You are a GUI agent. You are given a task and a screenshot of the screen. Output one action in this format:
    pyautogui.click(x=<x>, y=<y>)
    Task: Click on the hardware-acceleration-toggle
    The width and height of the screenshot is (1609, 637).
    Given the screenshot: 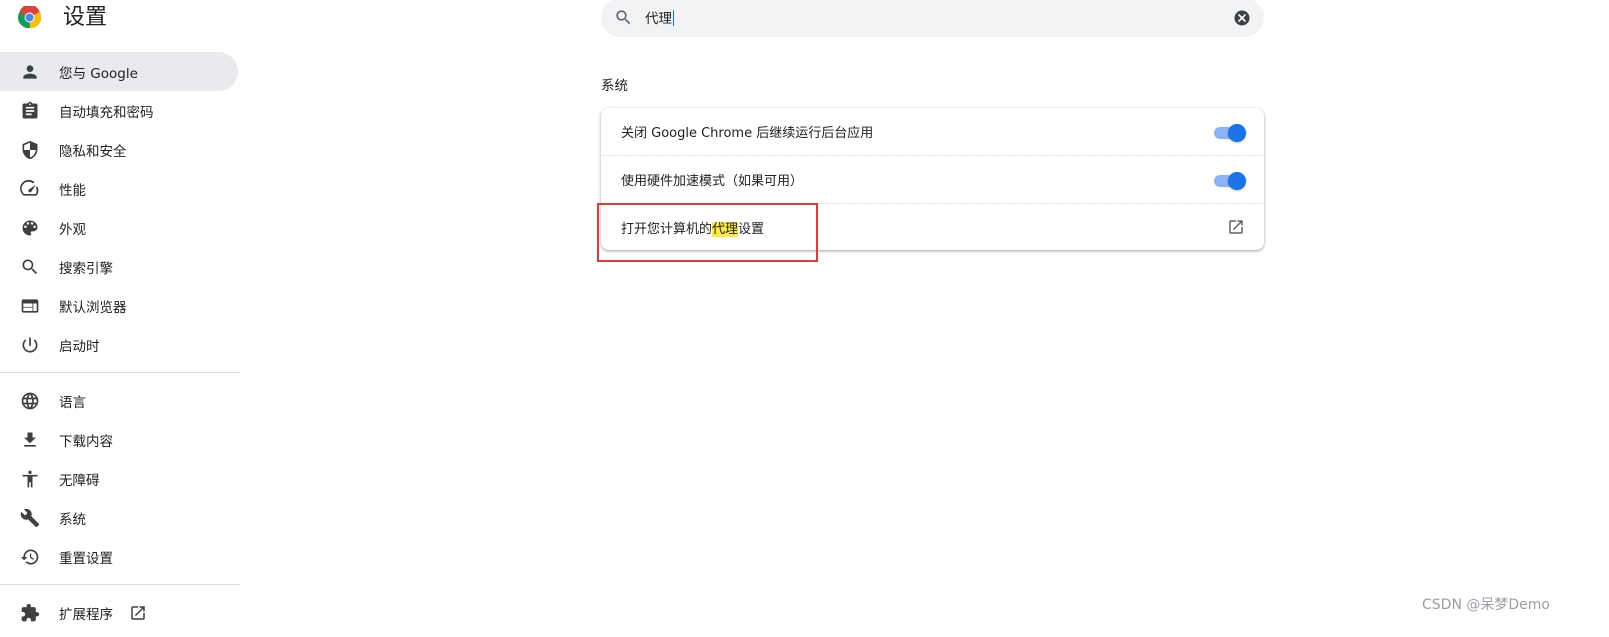 What is the action you would take?
    pyautogui.click(x=1230, y=181)
    